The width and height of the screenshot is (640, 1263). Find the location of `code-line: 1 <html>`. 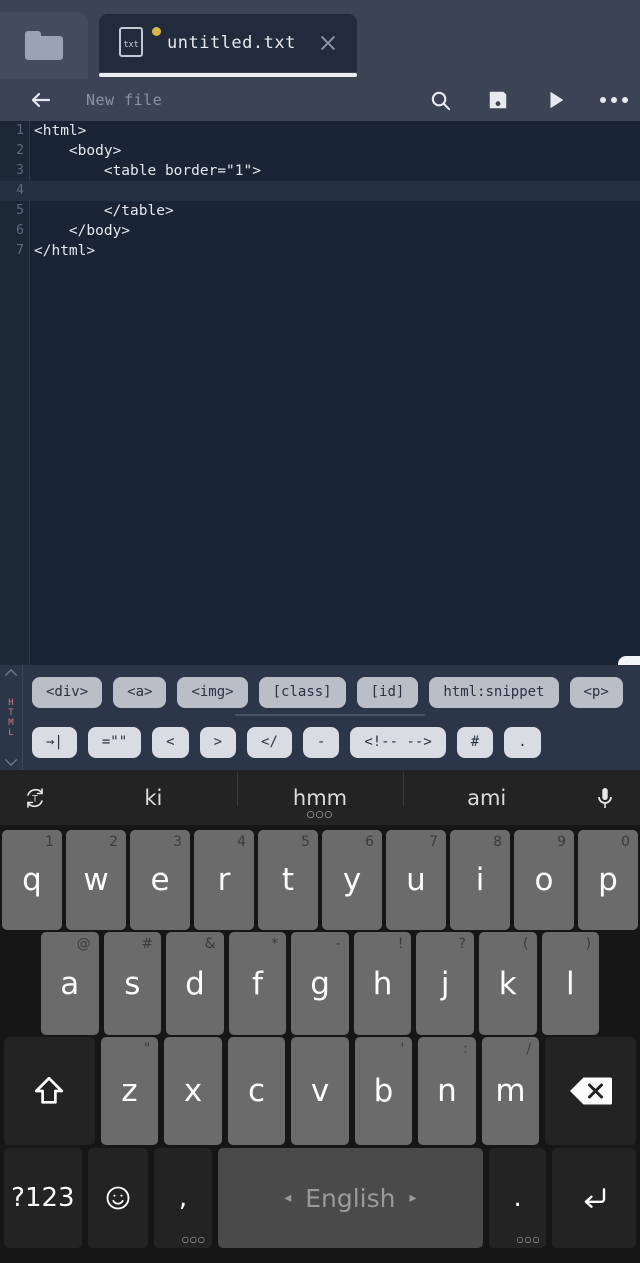

code-line: 1 <html> is located at coordinates (320, 131).